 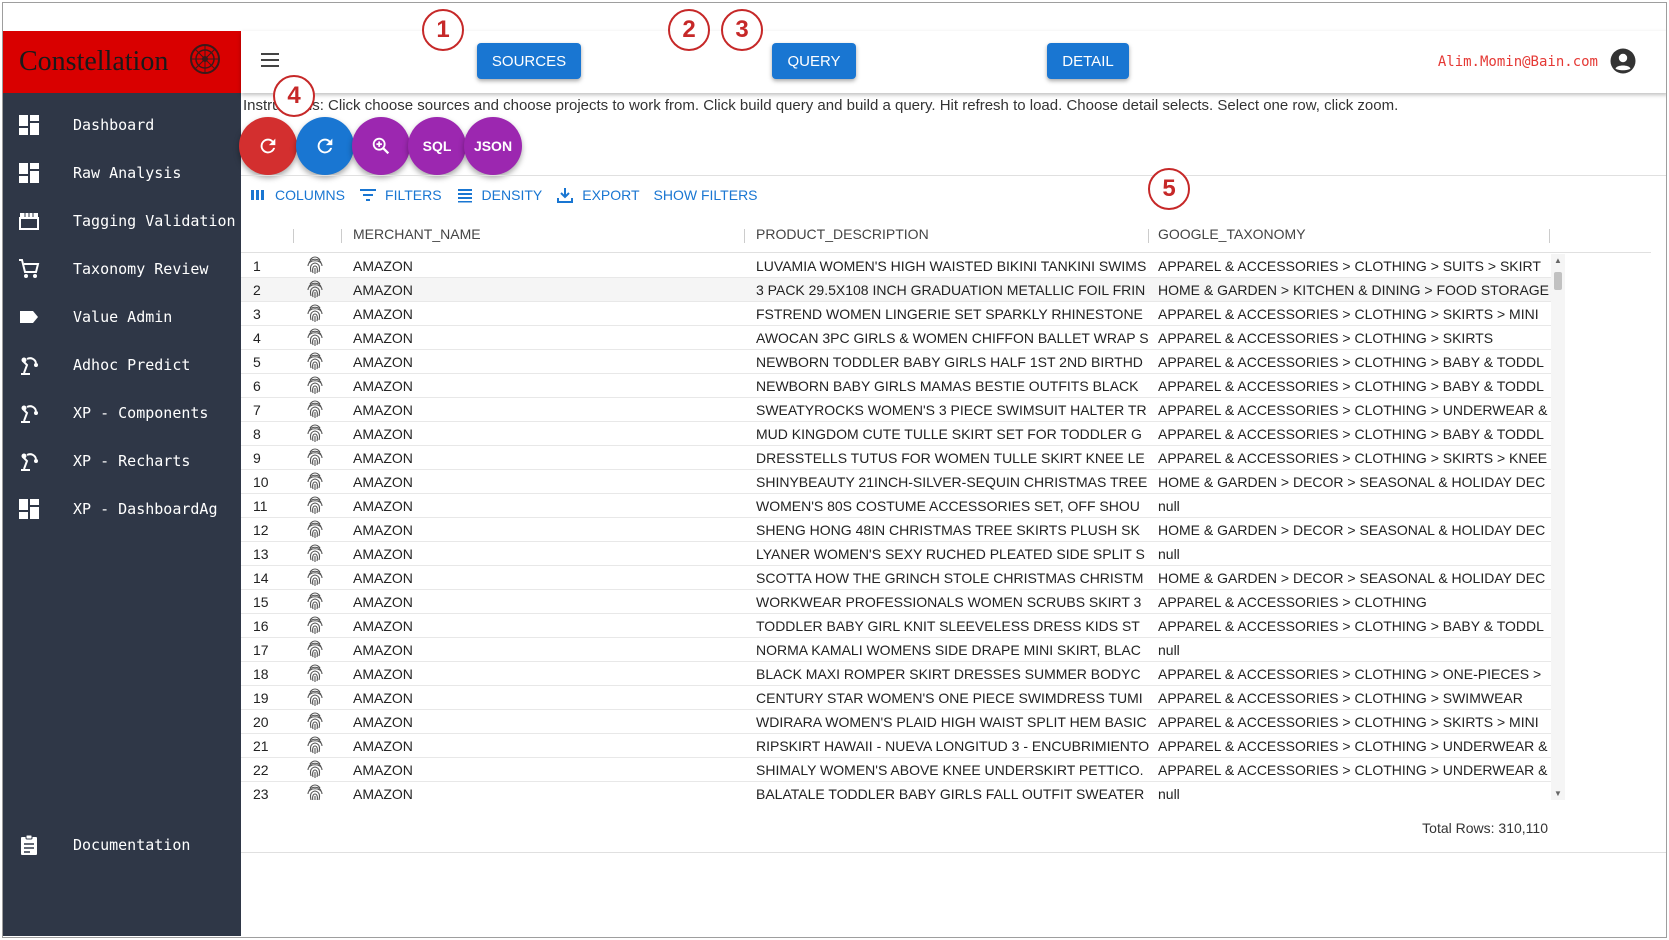 What do you see at coordinates (1558, 260) in the screenshot?
I see `scroll-up-arrow-icon: ▲` at bounding box center [1558, 260].